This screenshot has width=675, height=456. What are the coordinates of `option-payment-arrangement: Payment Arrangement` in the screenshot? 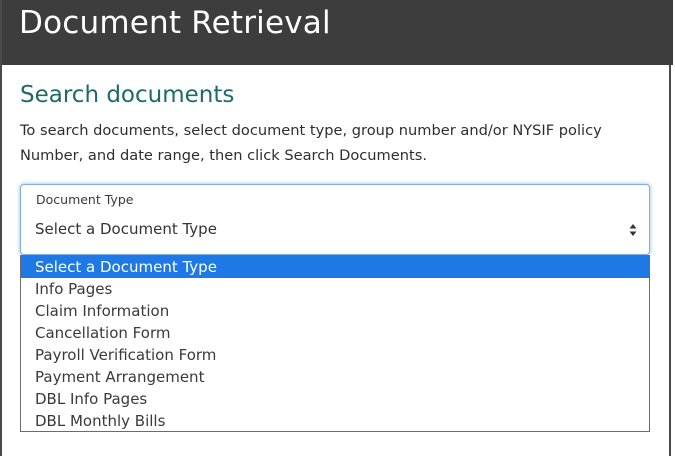 It's located at (335, 377).